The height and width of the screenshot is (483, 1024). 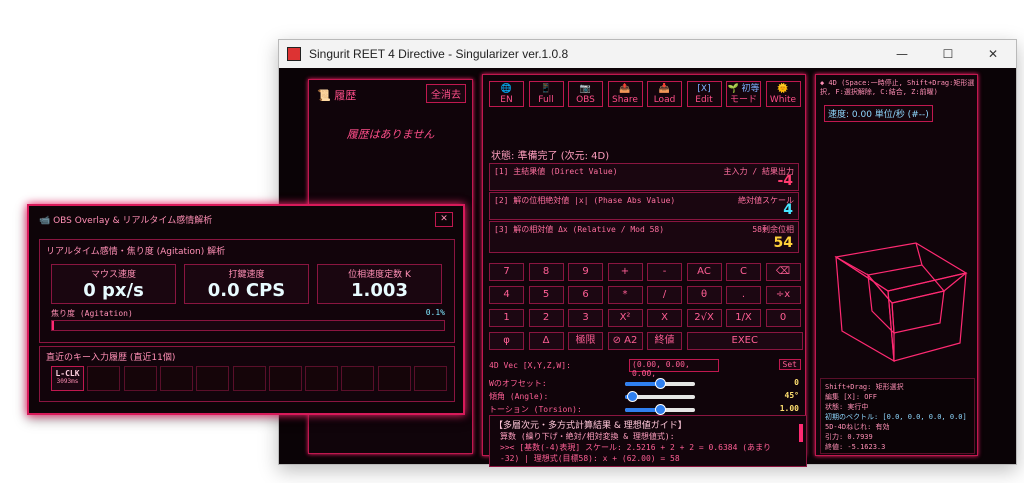 I want to click on key-極限: 極限, so click(x=585, y=341).